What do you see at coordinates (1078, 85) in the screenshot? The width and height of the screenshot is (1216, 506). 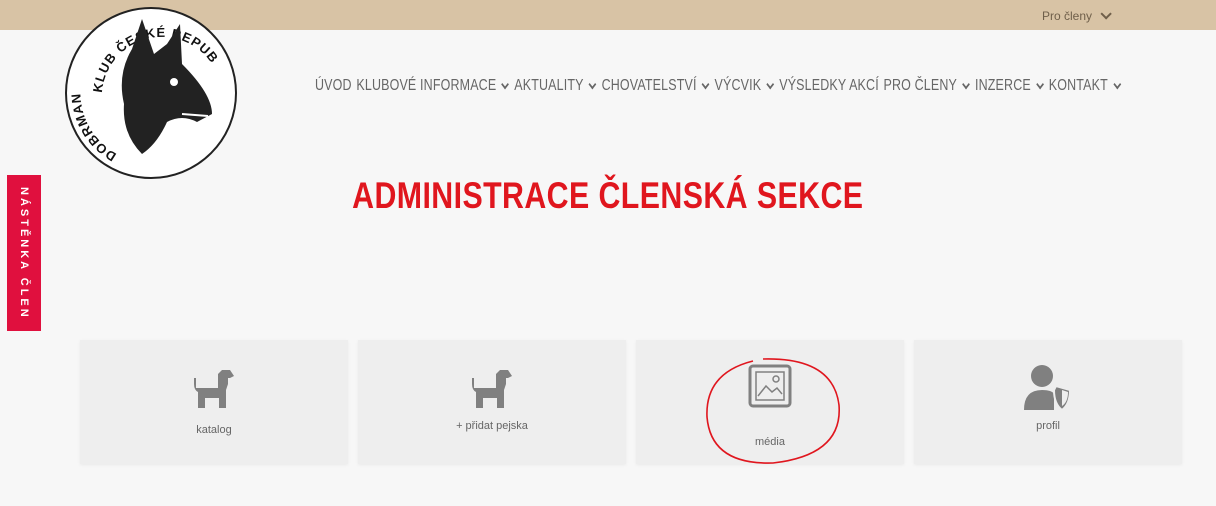 I see `nav-label: KONTAKT` at bounding box center [1078, 85].